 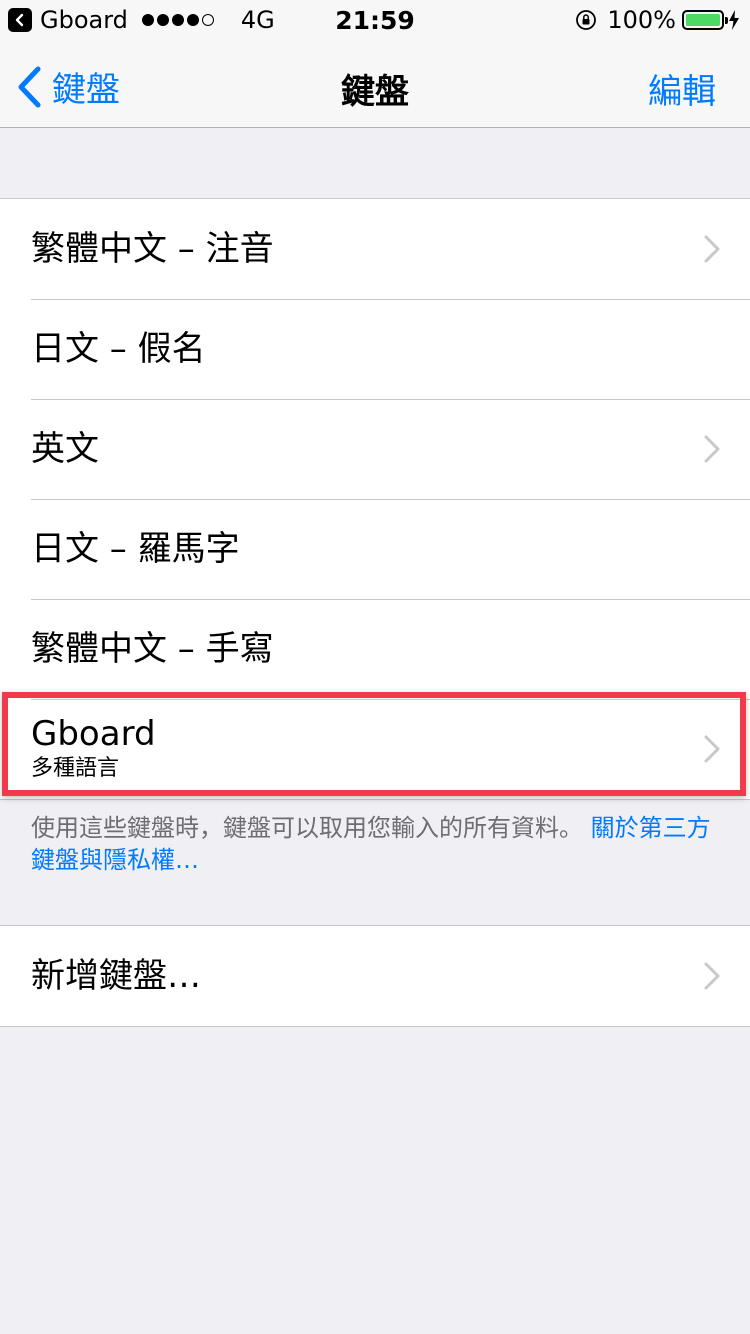 I want to click on status-bar: Gboard 4G 21:59 100%, so click(x=375, y=20).